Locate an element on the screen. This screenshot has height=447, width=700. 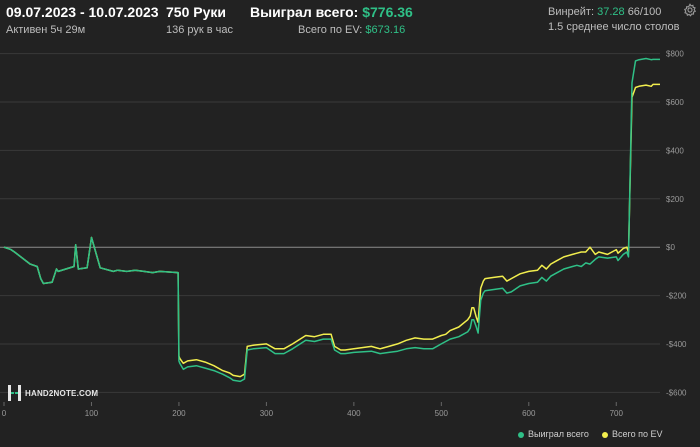
x-tick-label: 0 is located at coordinates (4, 413).